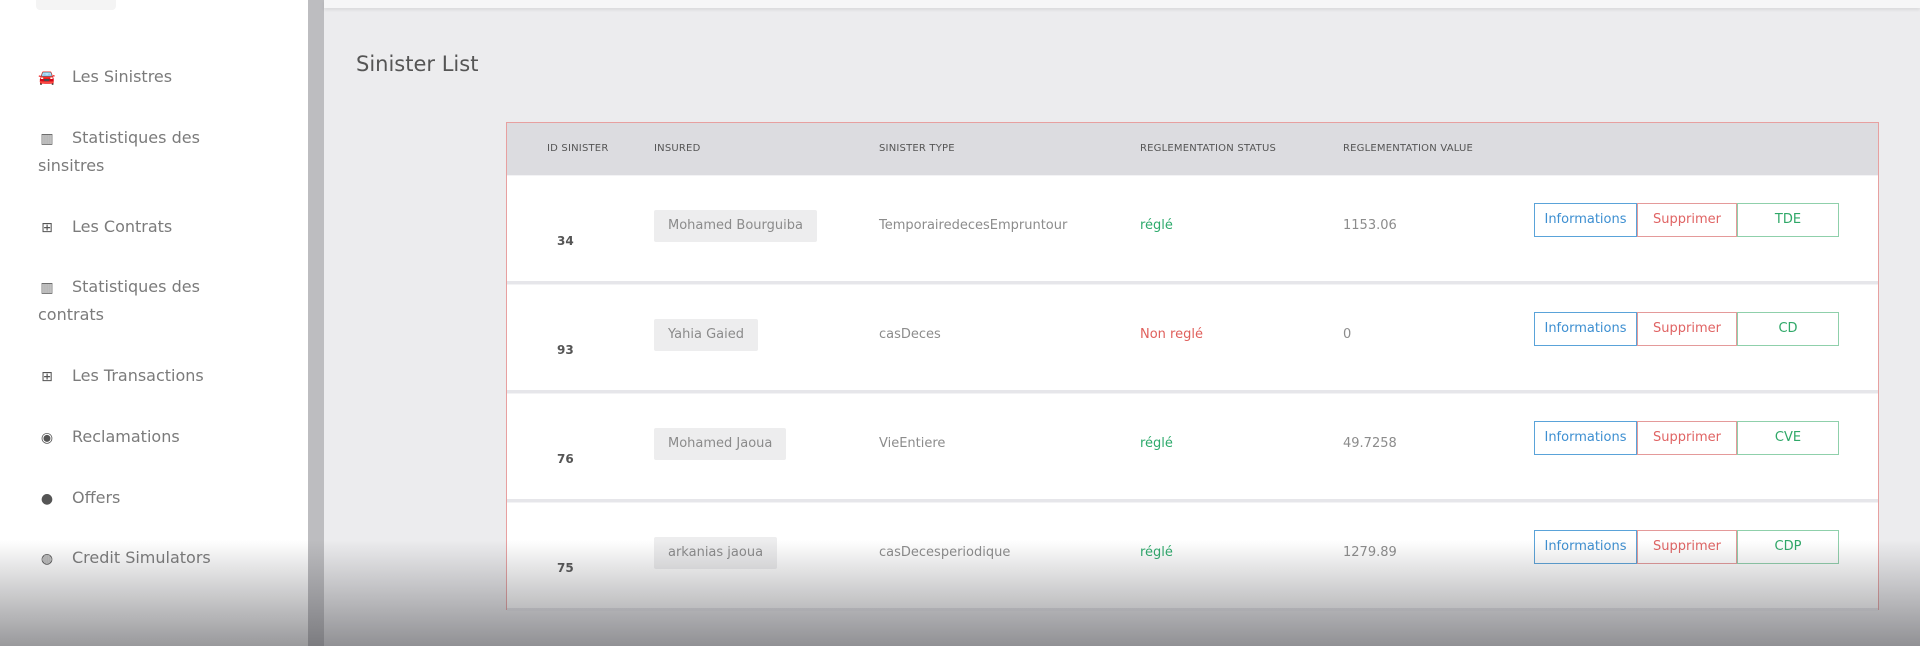 The image size is (1920, 646). I want to click on sidebar-item-label-line2: sinsitres, so click(163, 166).